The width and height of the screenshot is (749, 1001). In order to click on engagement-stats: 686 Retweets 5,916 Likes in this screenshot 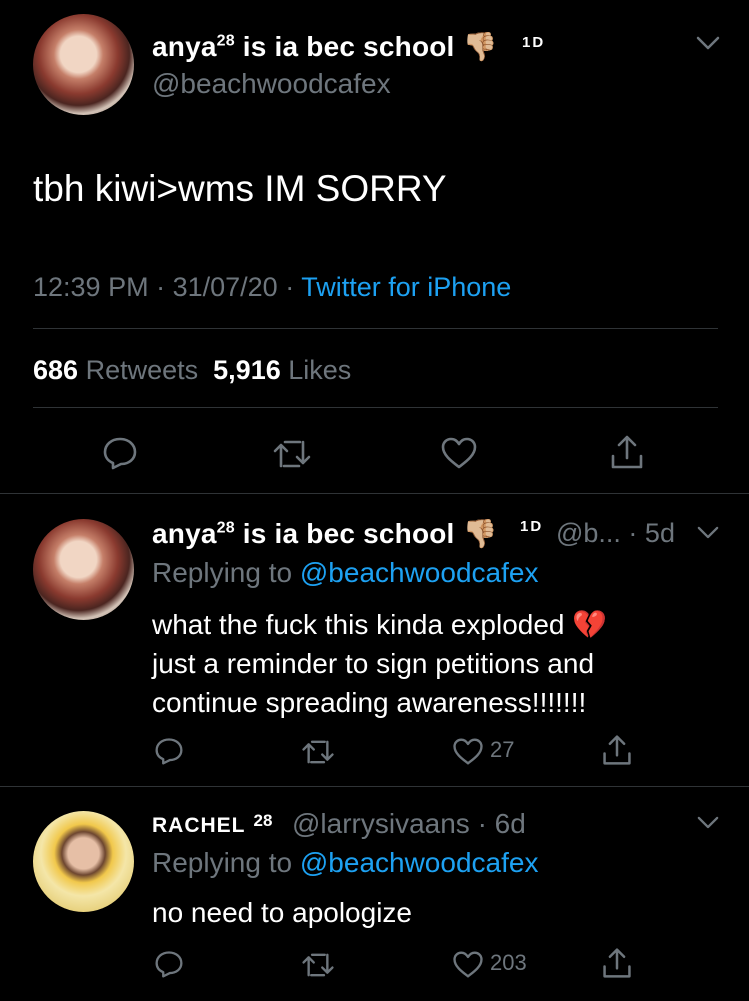, I will do `click(192, 370)`.